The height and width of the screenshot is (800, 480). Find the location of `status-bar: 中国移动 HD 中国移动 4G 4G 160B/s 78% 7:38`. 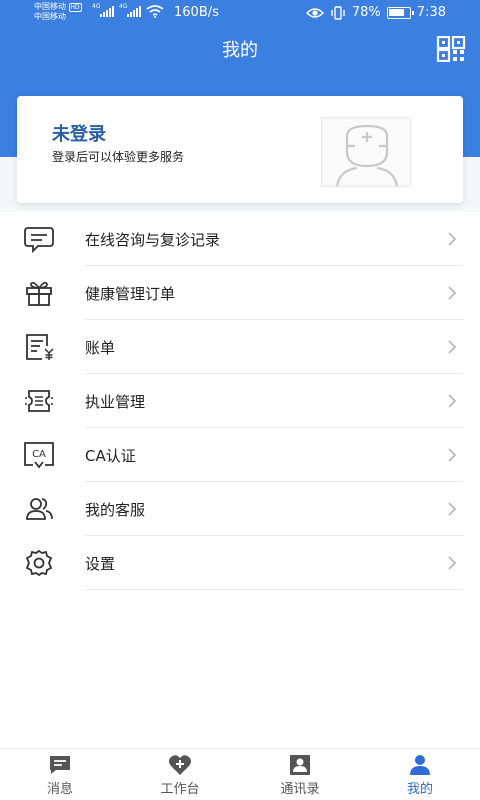

status-bar: 中国移动 HD 中国移动 4G 4G 160B/s 78% 7:38 is located at coordinates (240, 13).